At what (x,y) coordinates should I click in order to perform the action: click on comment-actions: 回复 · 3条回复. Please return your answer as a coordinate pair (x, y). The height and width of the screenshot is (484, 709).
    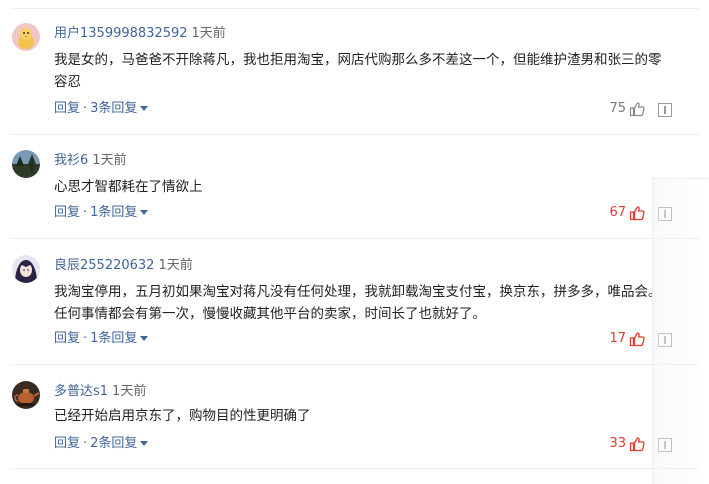
    Looking at the image, I should click on (101, 109).